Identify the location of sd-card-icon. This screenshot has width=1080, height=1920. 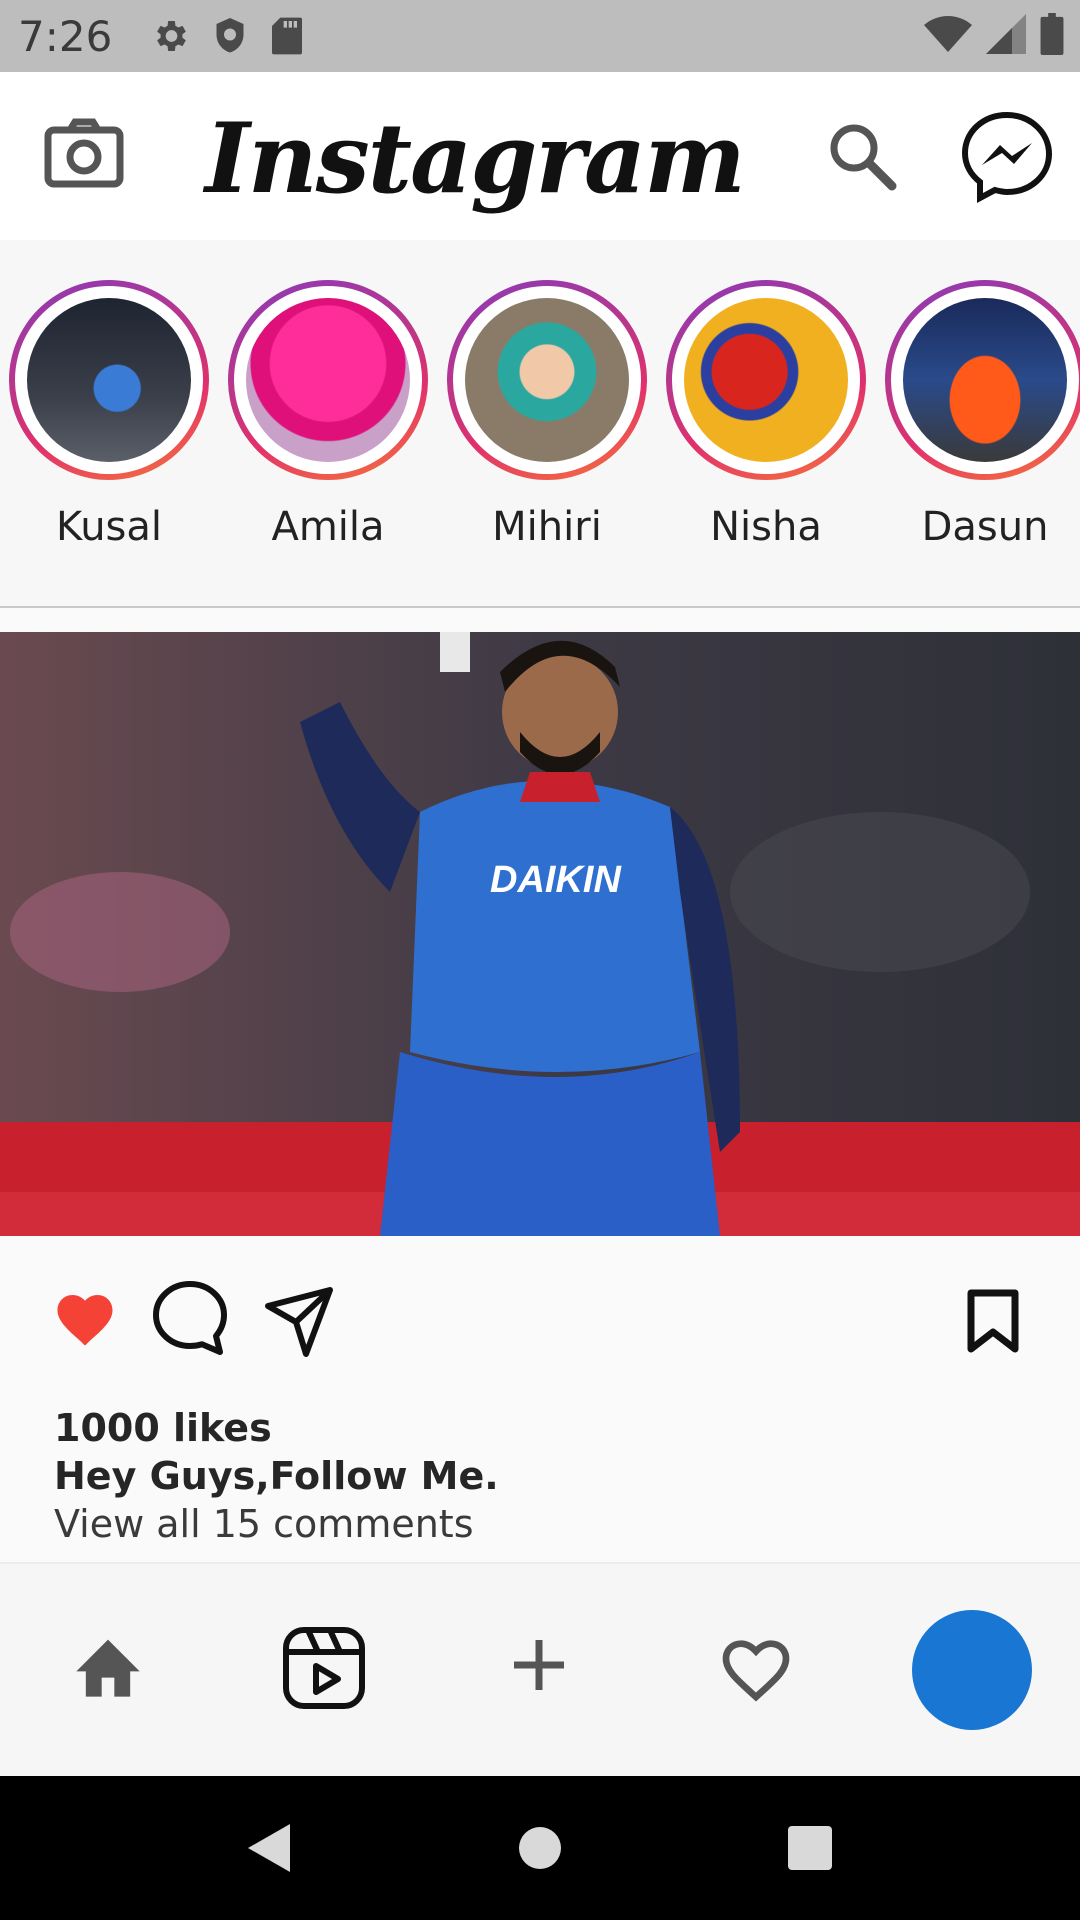
(287, 36).